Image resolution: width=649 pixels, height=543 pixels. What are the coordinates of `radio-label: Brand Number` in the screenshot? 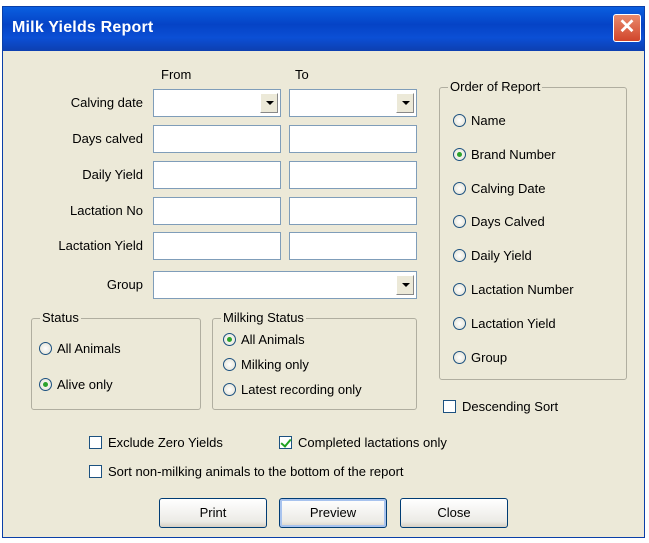 It's located at (513, 154).